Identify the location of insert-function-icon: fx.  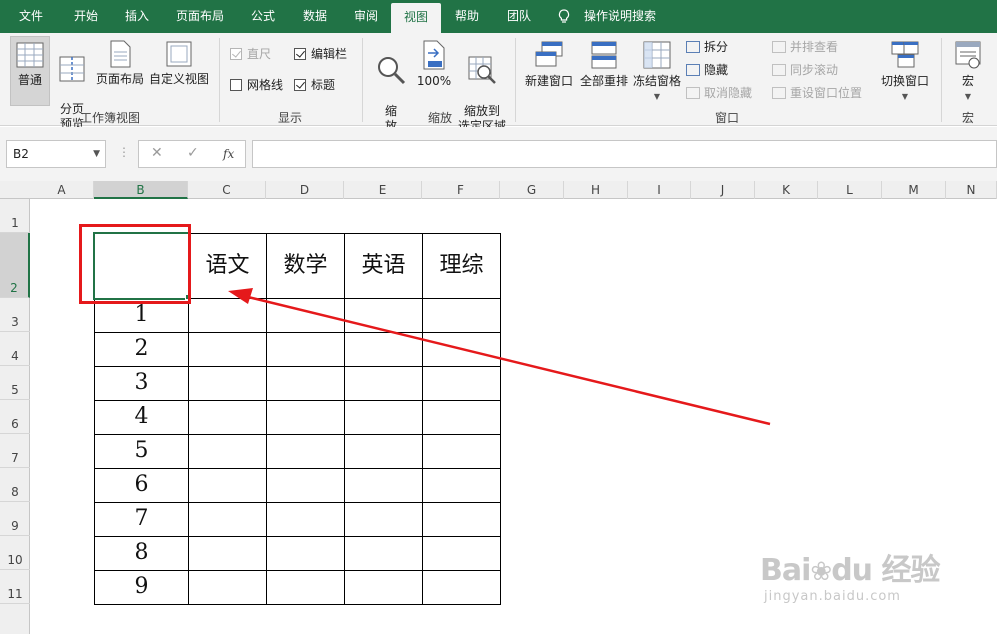
(228, 154).